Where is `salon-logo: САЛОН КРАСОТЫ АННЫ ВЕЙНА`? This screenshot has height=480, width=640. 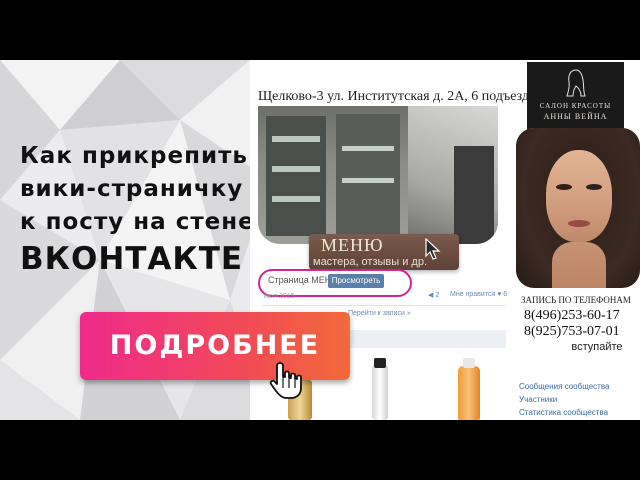
salon-logo: САЛОН КРАСОТЫ АННЫ ВЕЙНА is located at coordinates (575, 96).